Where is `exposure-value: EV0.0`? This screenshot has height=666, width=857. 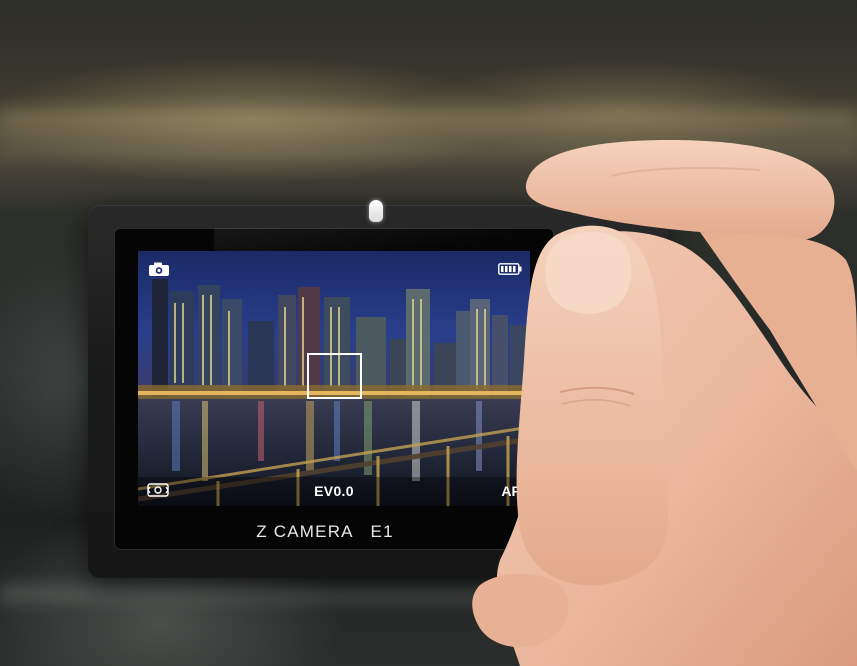 exposure-value: EV0.0 is located at coordinates (334, 491).